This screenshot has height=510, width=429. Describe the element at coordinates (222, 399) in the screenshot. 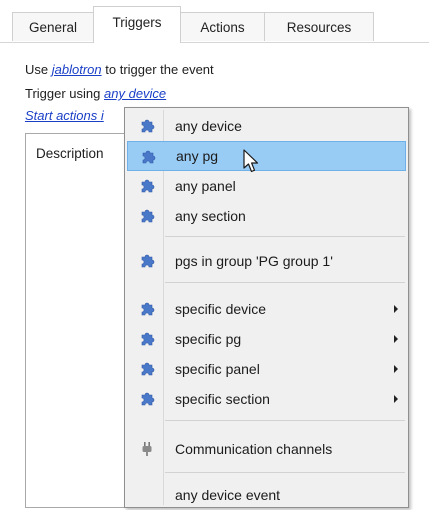

I see `menu-item-label: specific section` at that location.